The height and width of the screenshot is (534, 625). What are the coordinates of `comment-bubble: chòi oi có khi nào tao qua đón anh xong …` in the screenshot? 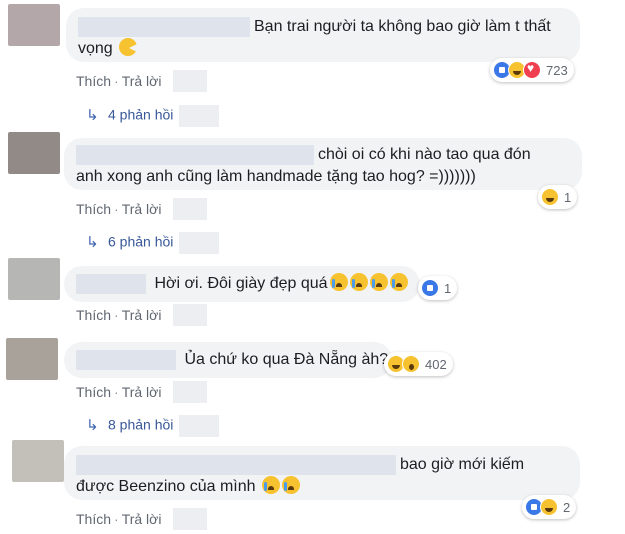 It's located at (323, 164).